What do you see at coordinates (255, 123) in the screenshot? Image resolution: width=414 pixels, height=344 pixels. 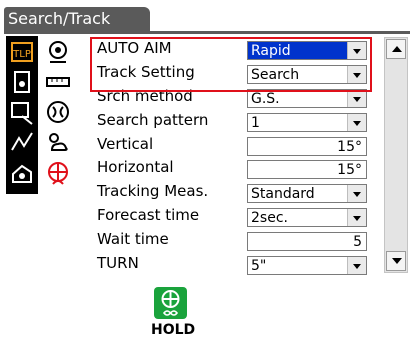 I see `search-pattern-value: 1` at bounding box center [255, 123].